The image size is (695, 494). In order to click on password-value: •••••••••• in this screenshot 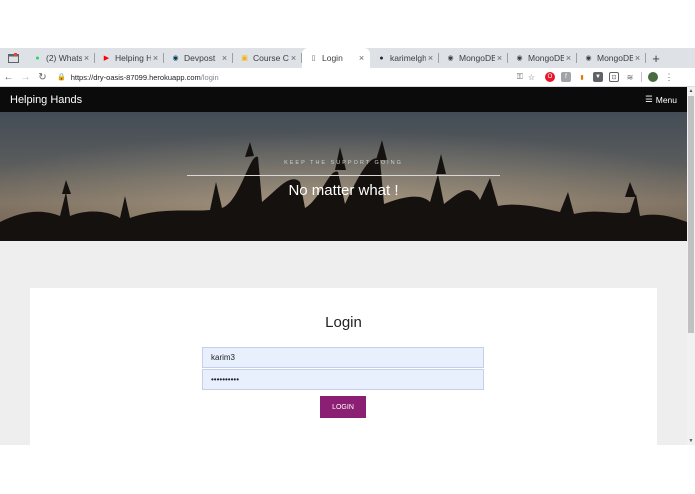, I will do `click(225, 379)`.